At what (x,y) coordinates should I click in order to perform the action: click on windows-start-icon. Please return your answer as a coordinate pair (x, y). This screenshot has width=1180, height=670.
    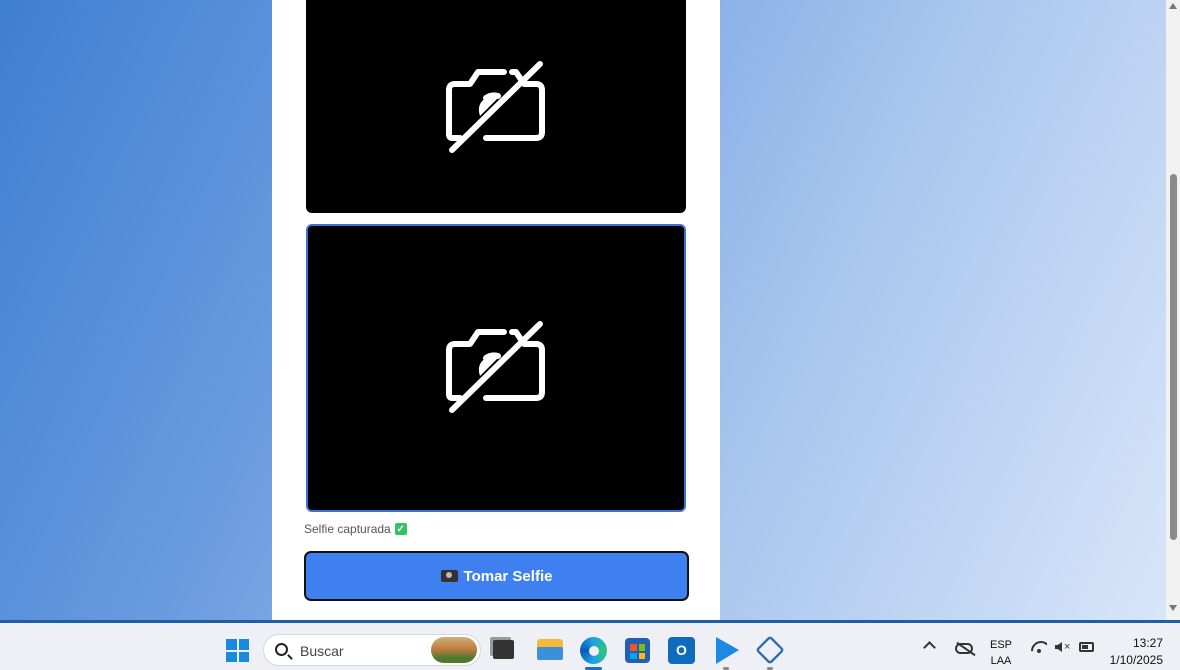
    Looking at the image, I should click on (237, 650).